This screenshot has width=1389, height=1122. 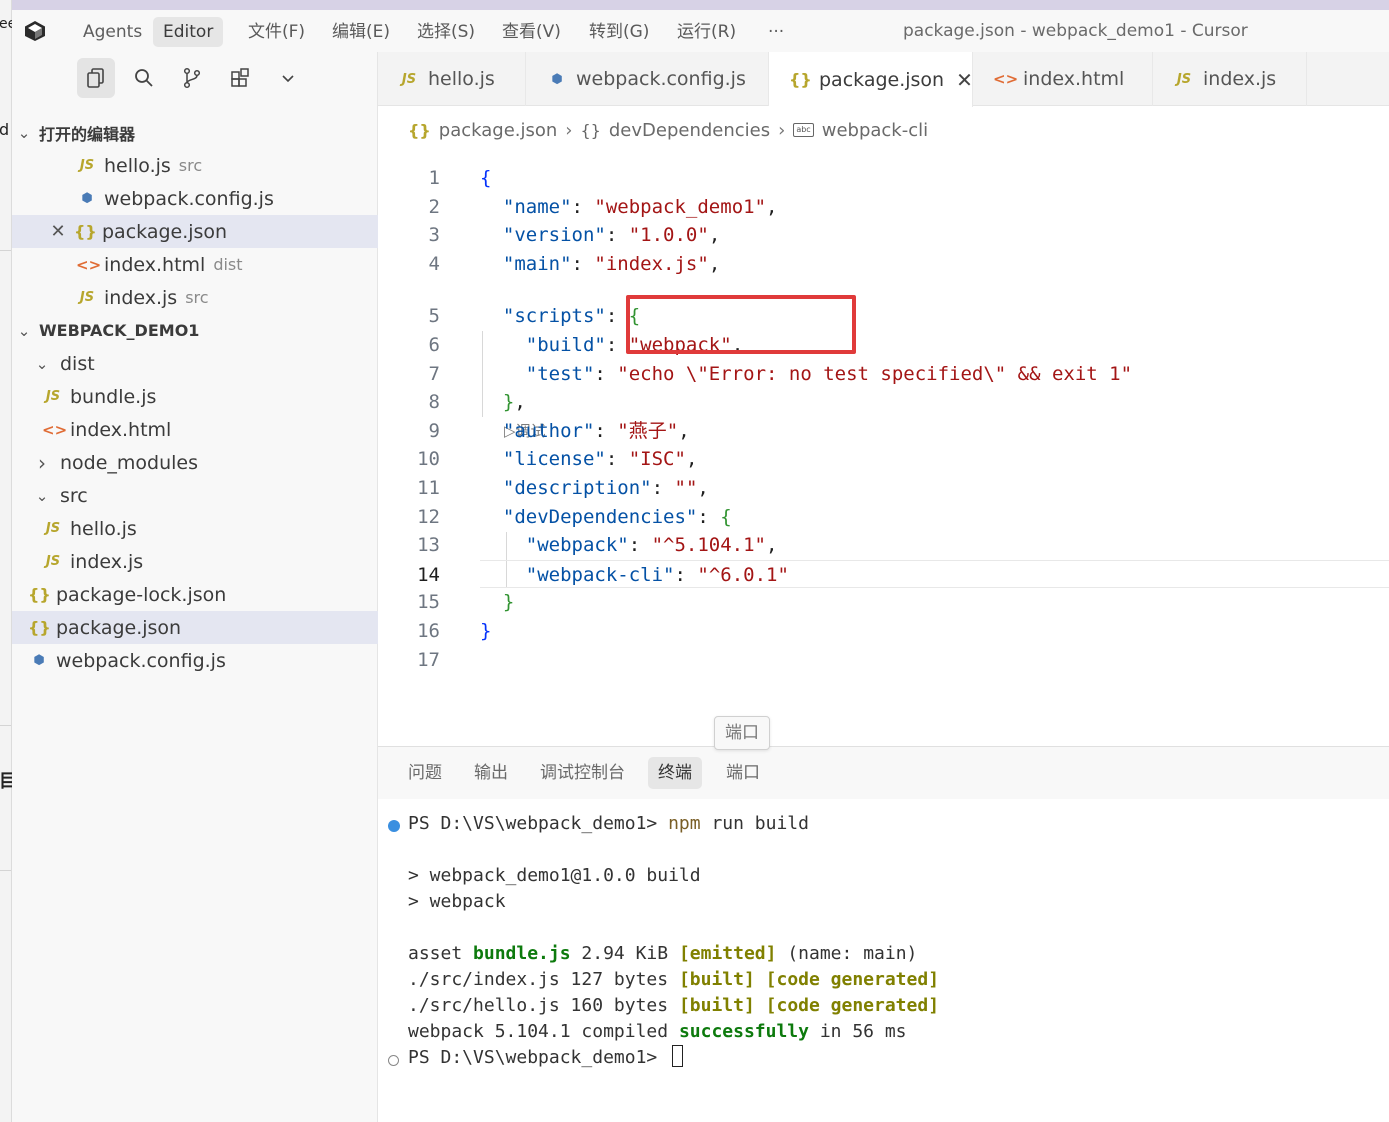 I want to click on breadcrumb-item: package.json, so click(x=498, y=130).